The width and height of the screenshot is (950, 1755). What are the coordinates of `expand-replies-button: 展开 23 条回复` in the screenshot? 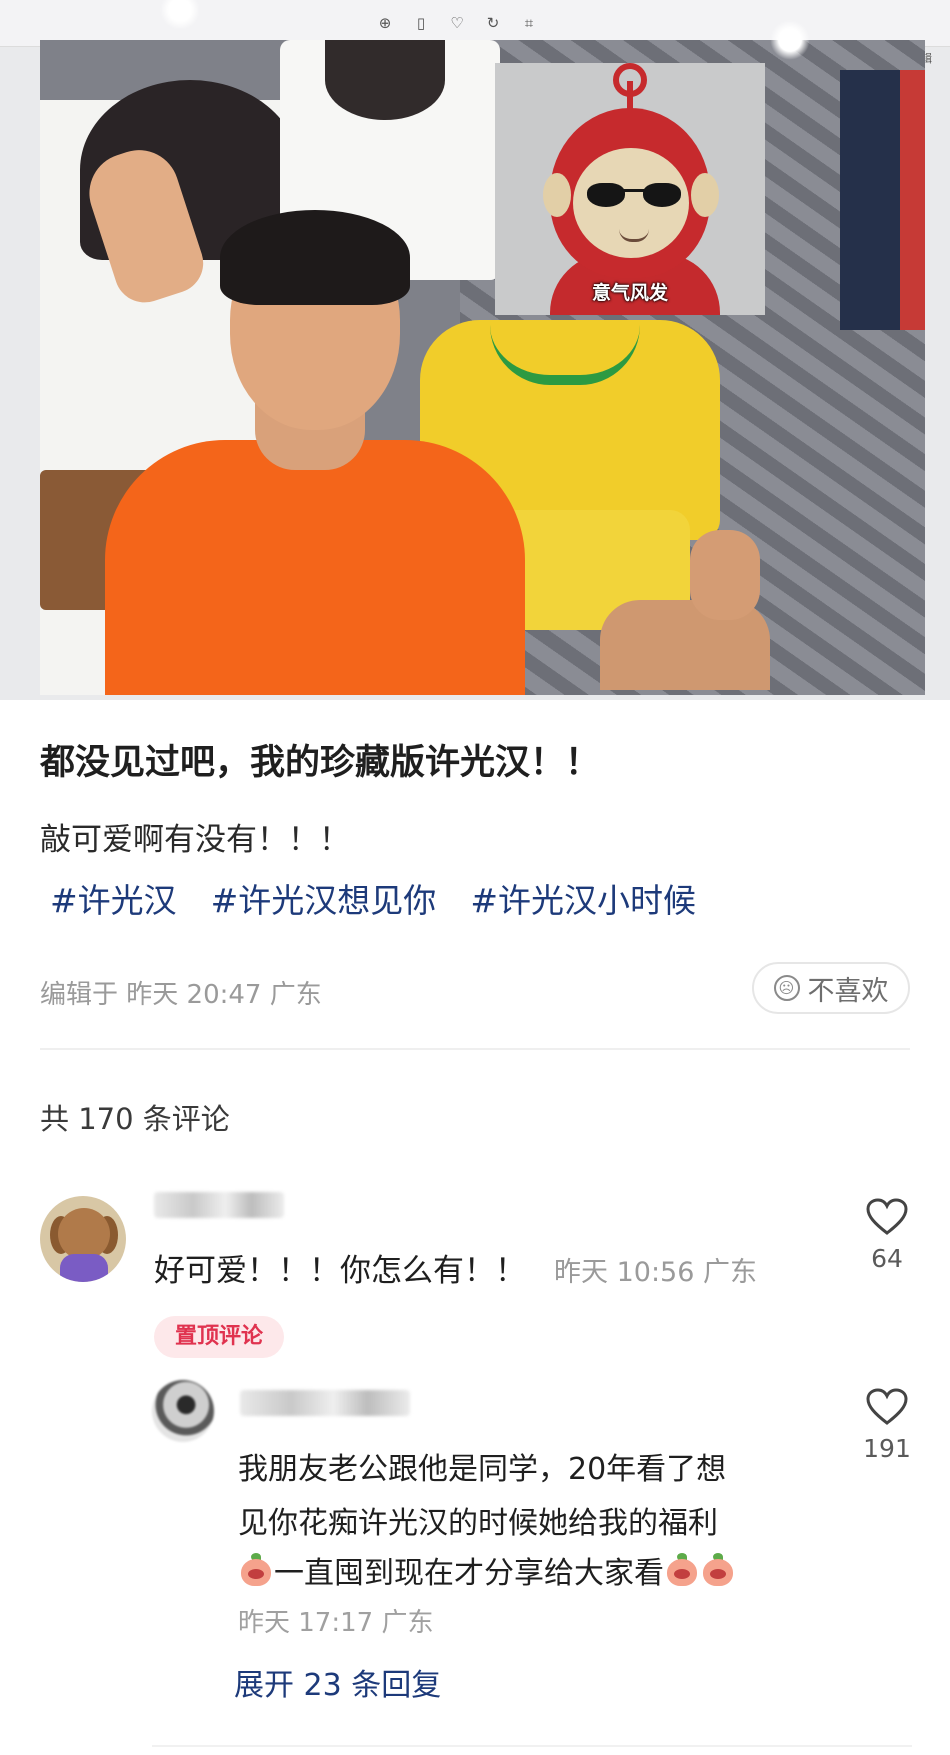 It's located at (337, 1682).